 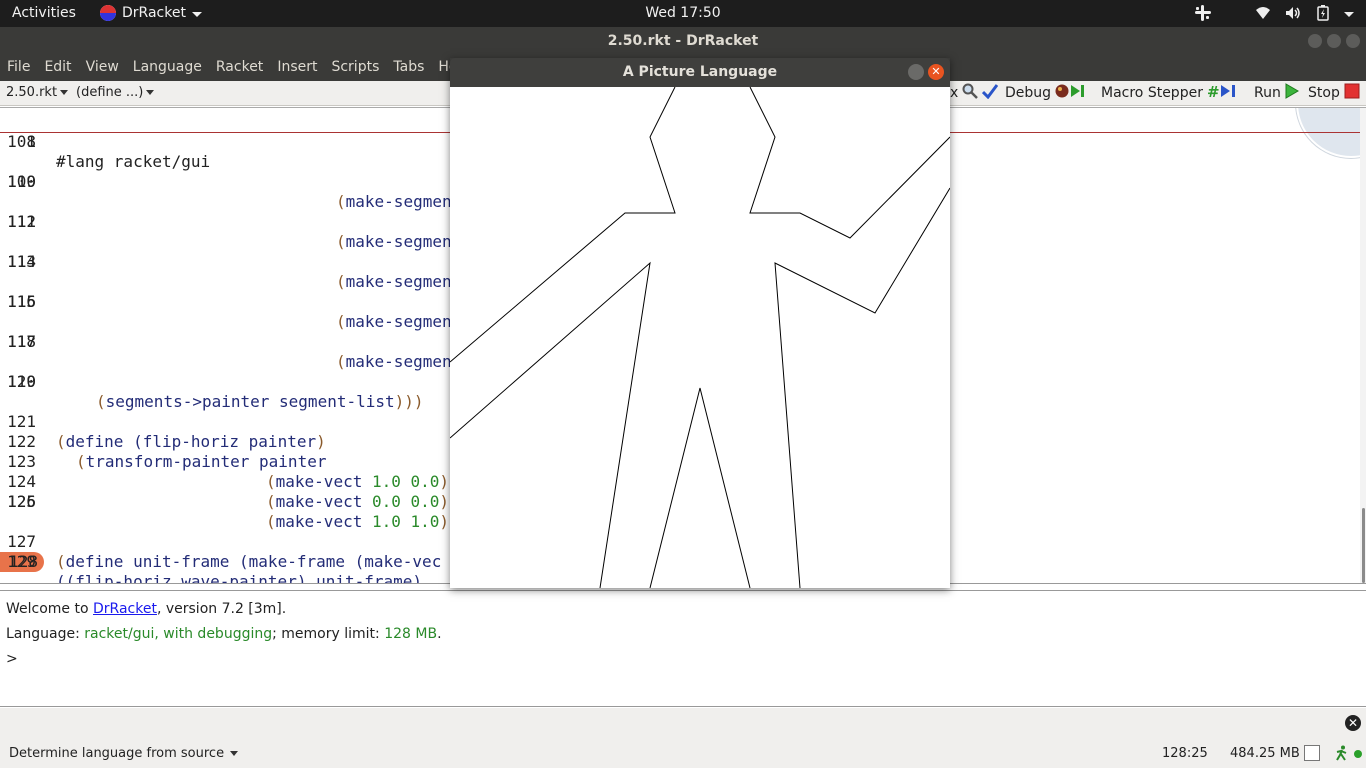 I want to click on welcome-text: Welcome to, so click(x=49, y=609).